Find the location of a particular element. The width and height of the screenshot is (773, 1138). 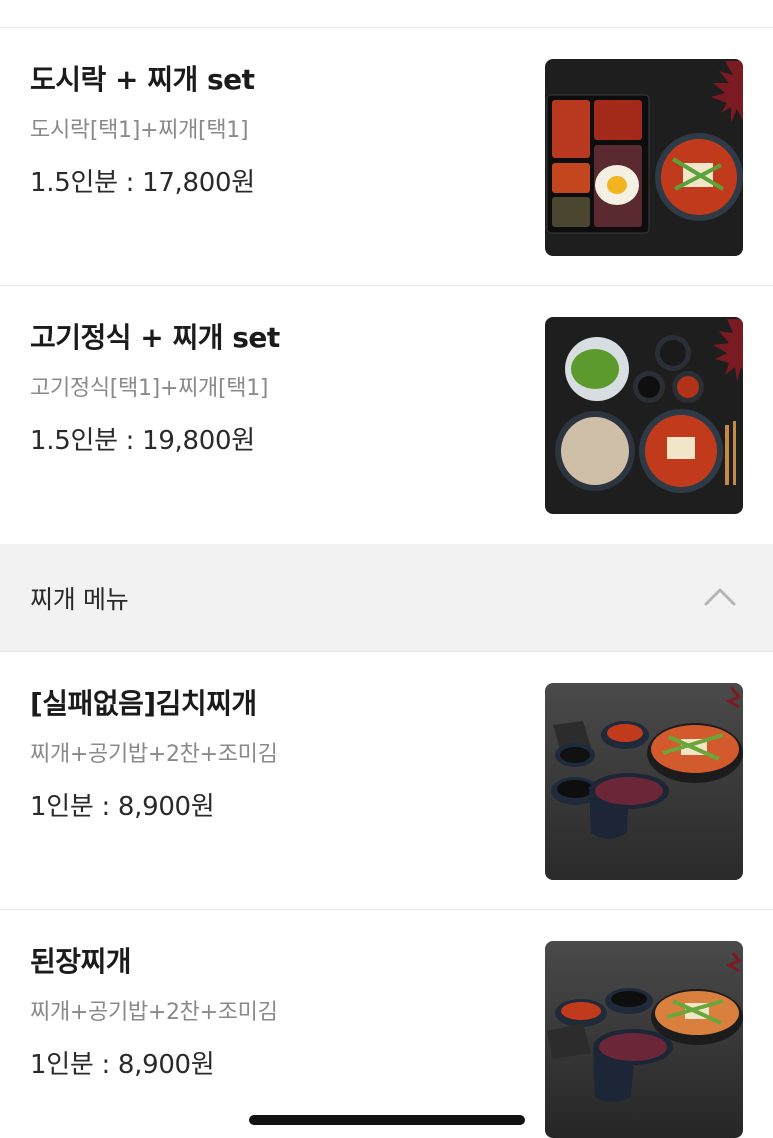

chevron-up-icon is located at coordinates (720, 597).